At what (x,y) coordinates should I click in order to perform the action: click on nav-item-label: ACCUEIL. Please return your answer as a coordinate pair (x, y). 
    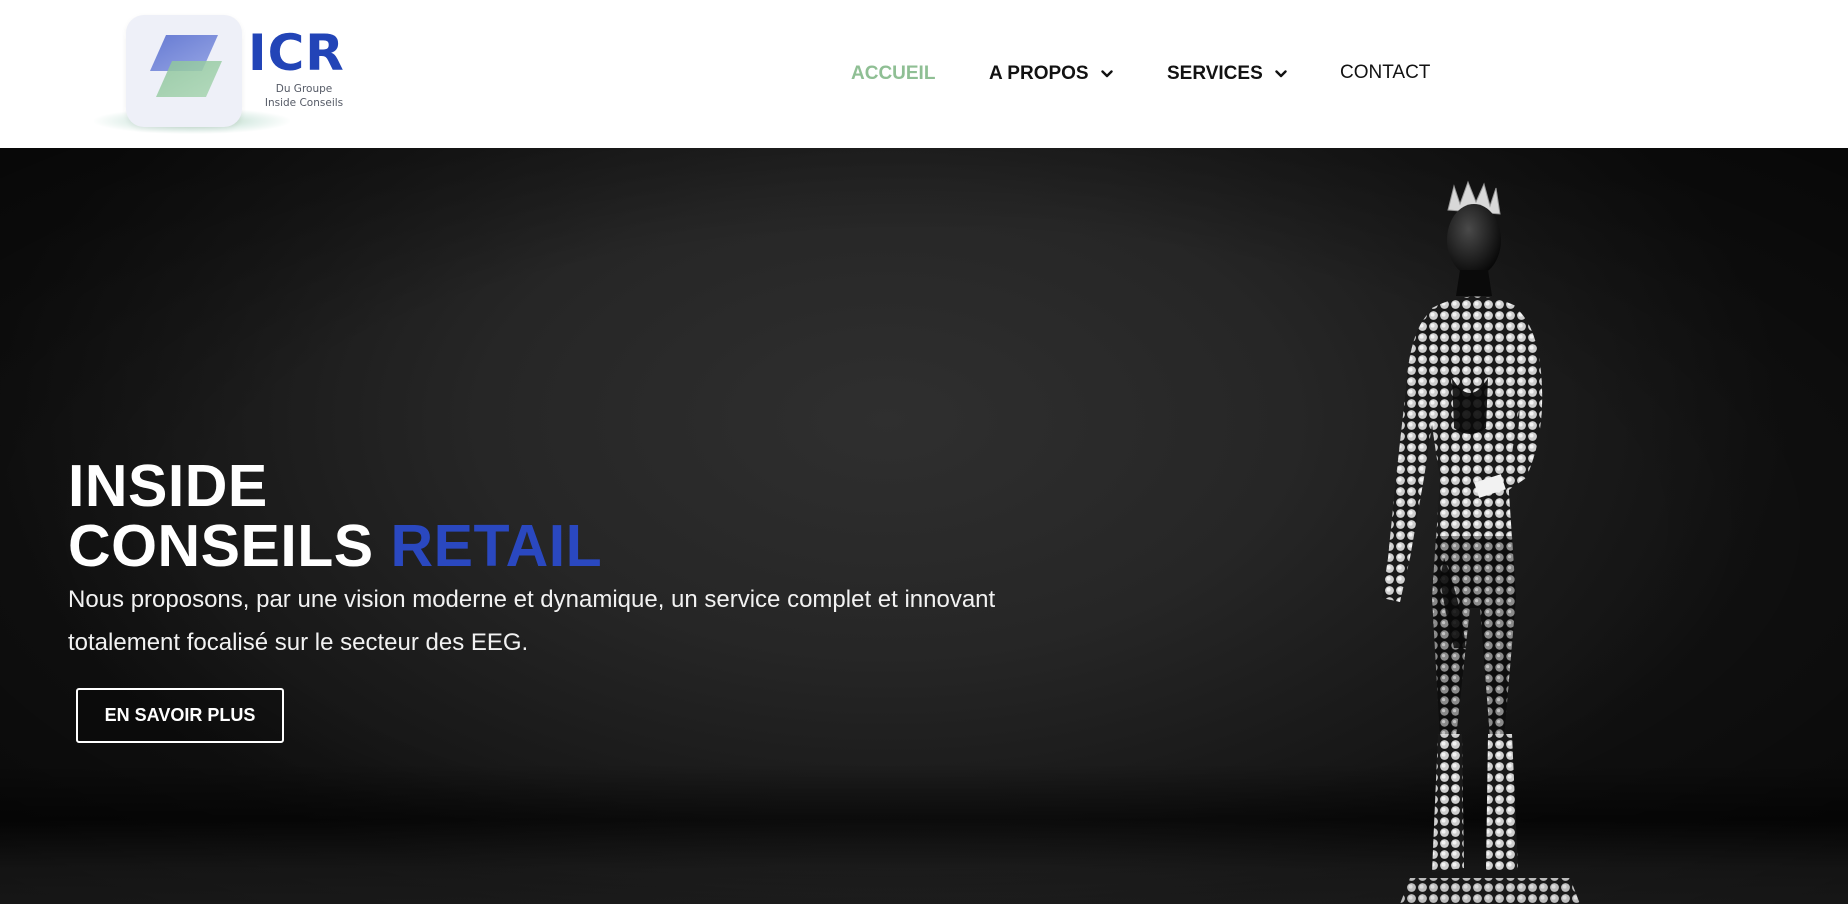
    Looking at the image, I should click on (893, 73).